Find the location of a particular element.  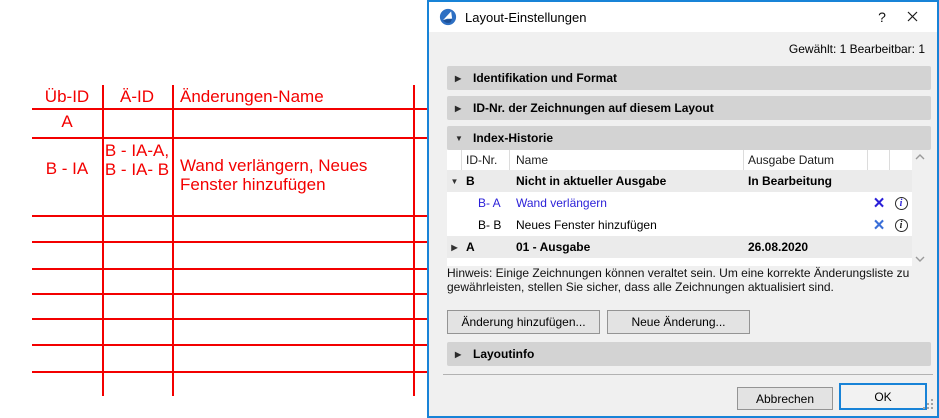

resize-grip is located at coordinates (928, 406).